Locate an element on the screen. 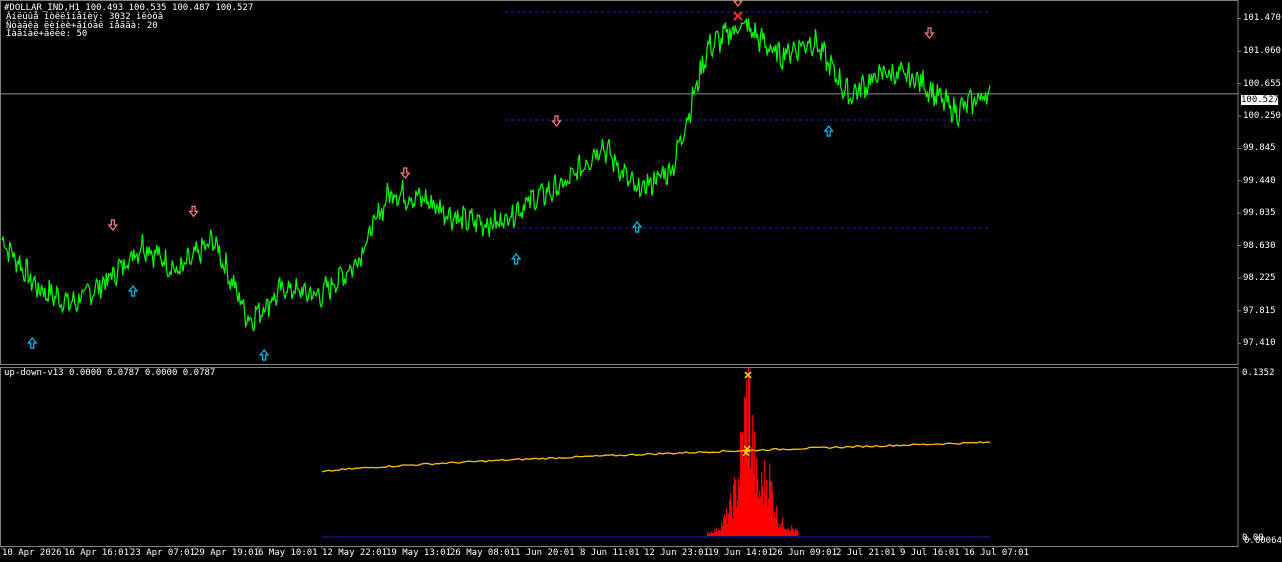 This screenshot has width=1282, height=562. indicator-label: up-down-v13 0.0000 0.0787 0.0000 0.0787 is located at coordinates (110, 373).